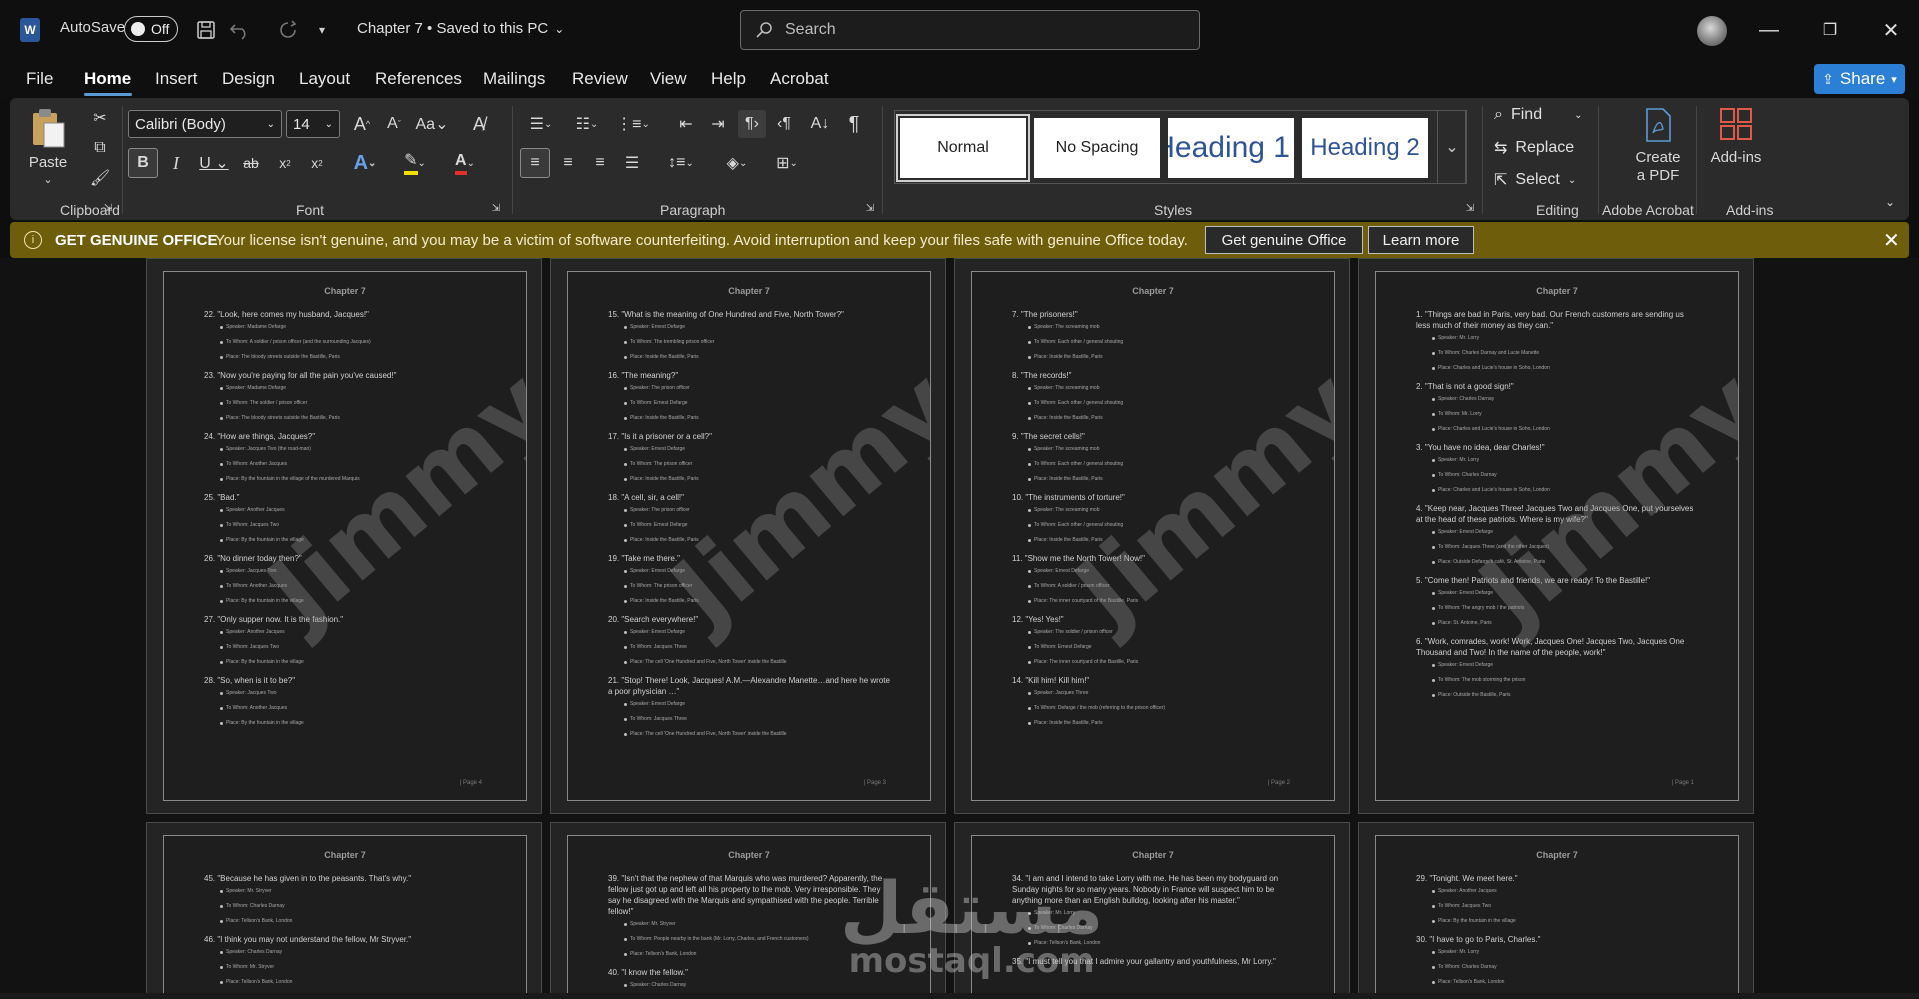 This screenshot has height=999, width=1919. Describe the element at coordinates (48, 179) in the screenshot. I see `chevron-down-icon: ⌄` at that location.